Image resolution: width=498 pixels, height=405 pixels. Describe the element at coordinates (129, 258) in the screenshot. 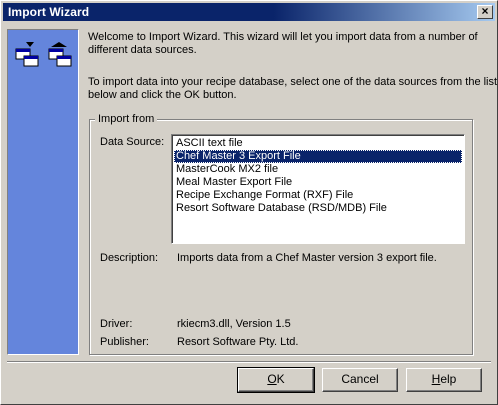

I see `description-label: Description:` at that location.